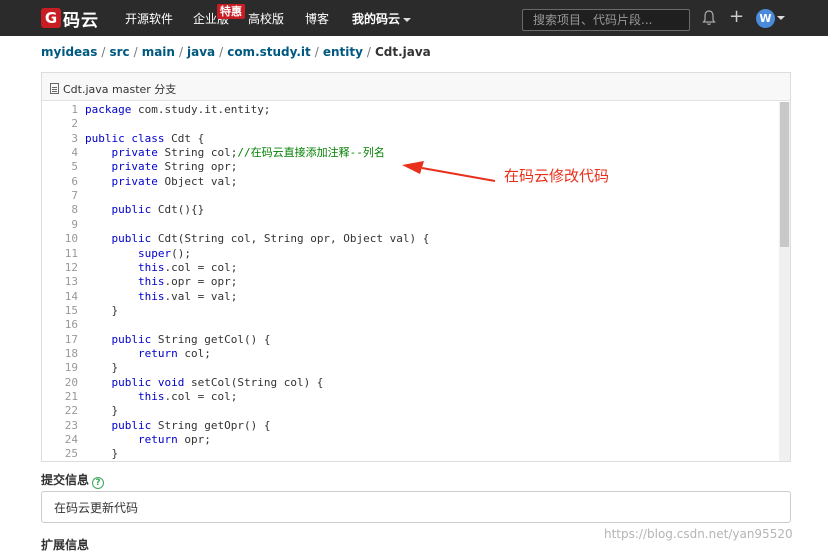 This screenshot has height=551, width=828. Describe the element at coordinates (781, 18) in the screenshot. I see `avatar-chevron-down-icon` at that location.